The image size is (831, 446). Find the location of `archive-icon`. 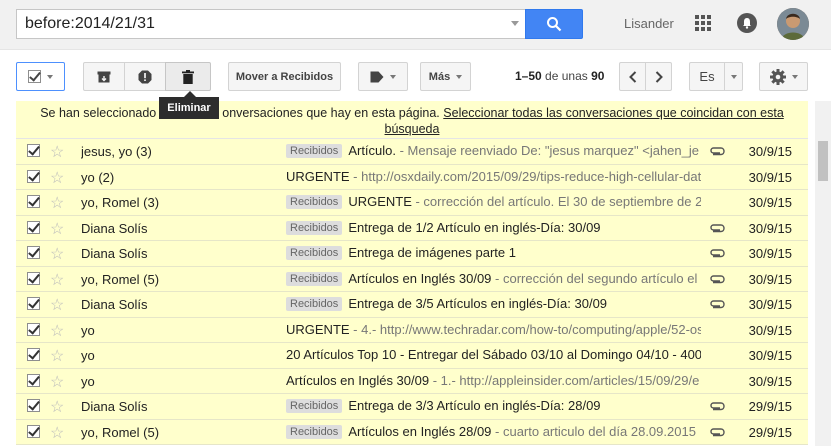

archive-icon is located at coordinates (104, 76).